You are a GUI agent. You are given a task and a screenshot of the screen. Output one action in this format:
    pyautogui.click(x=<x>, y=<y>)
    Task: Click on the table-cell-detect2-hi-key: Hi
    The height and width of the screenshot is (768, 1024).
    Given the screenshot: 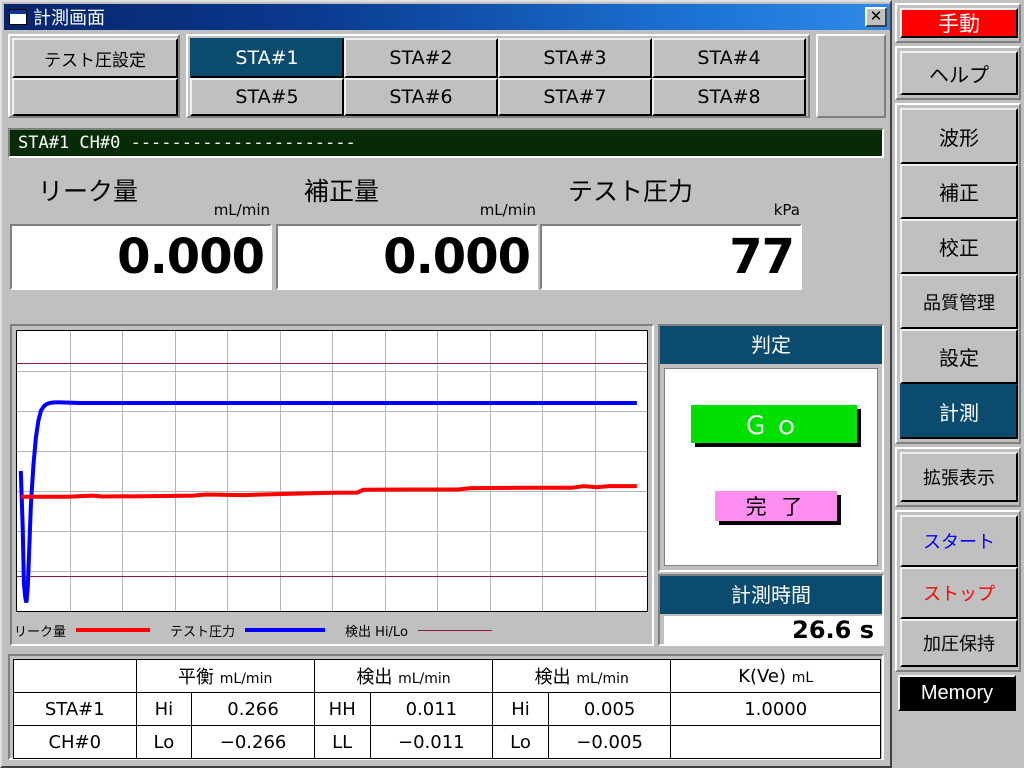 What is the action you would take?
    pyautogui.click(x=520, y=709)
    